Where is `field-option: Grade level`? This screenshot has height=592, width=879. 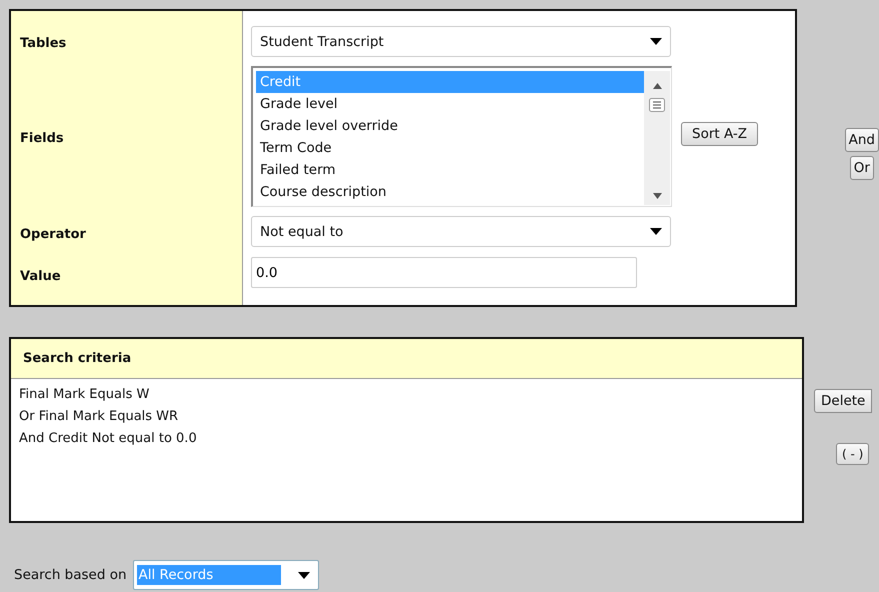 field-option: Grade level is located at coordinates (450, 104).